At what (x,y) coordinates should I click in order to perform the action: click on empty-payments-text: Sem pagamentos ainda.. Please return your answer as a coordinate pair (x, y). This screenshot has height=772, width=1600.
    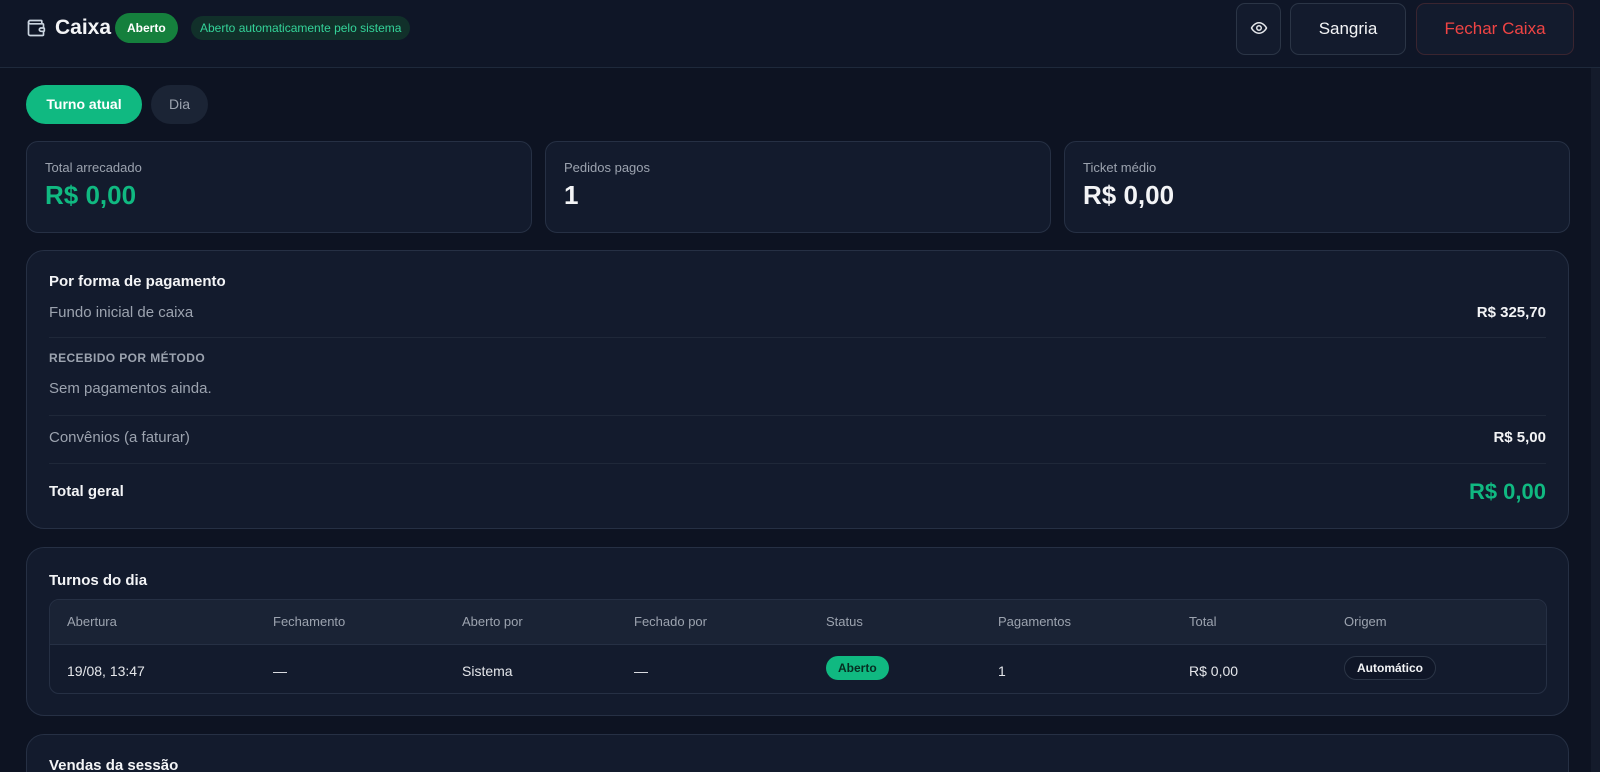
    Looking at the image, I should click on (130, 388).